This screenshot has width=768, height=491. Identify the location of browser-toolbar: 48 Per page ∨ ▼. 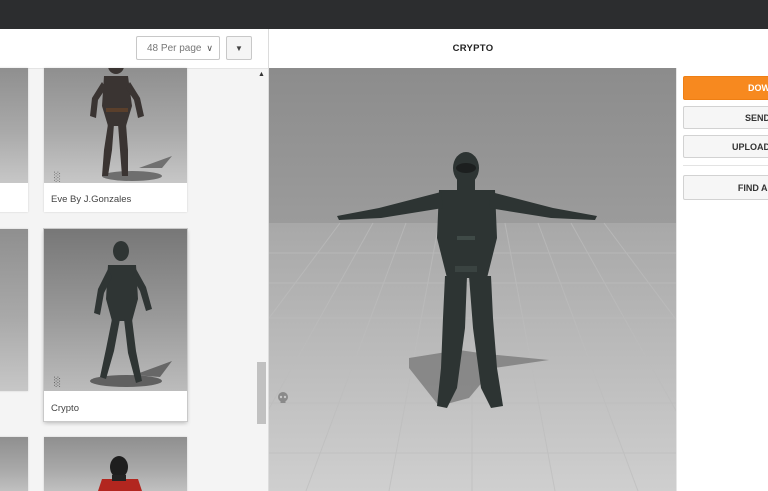
(134, 49).